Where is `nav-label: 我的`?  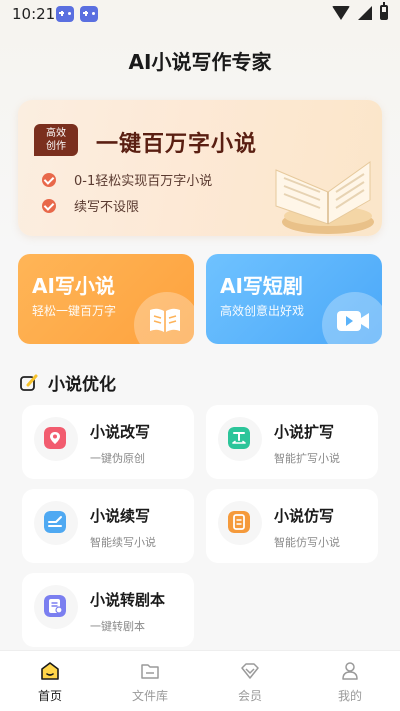
nav-label: 我的 is located at coordinates (349, 696).